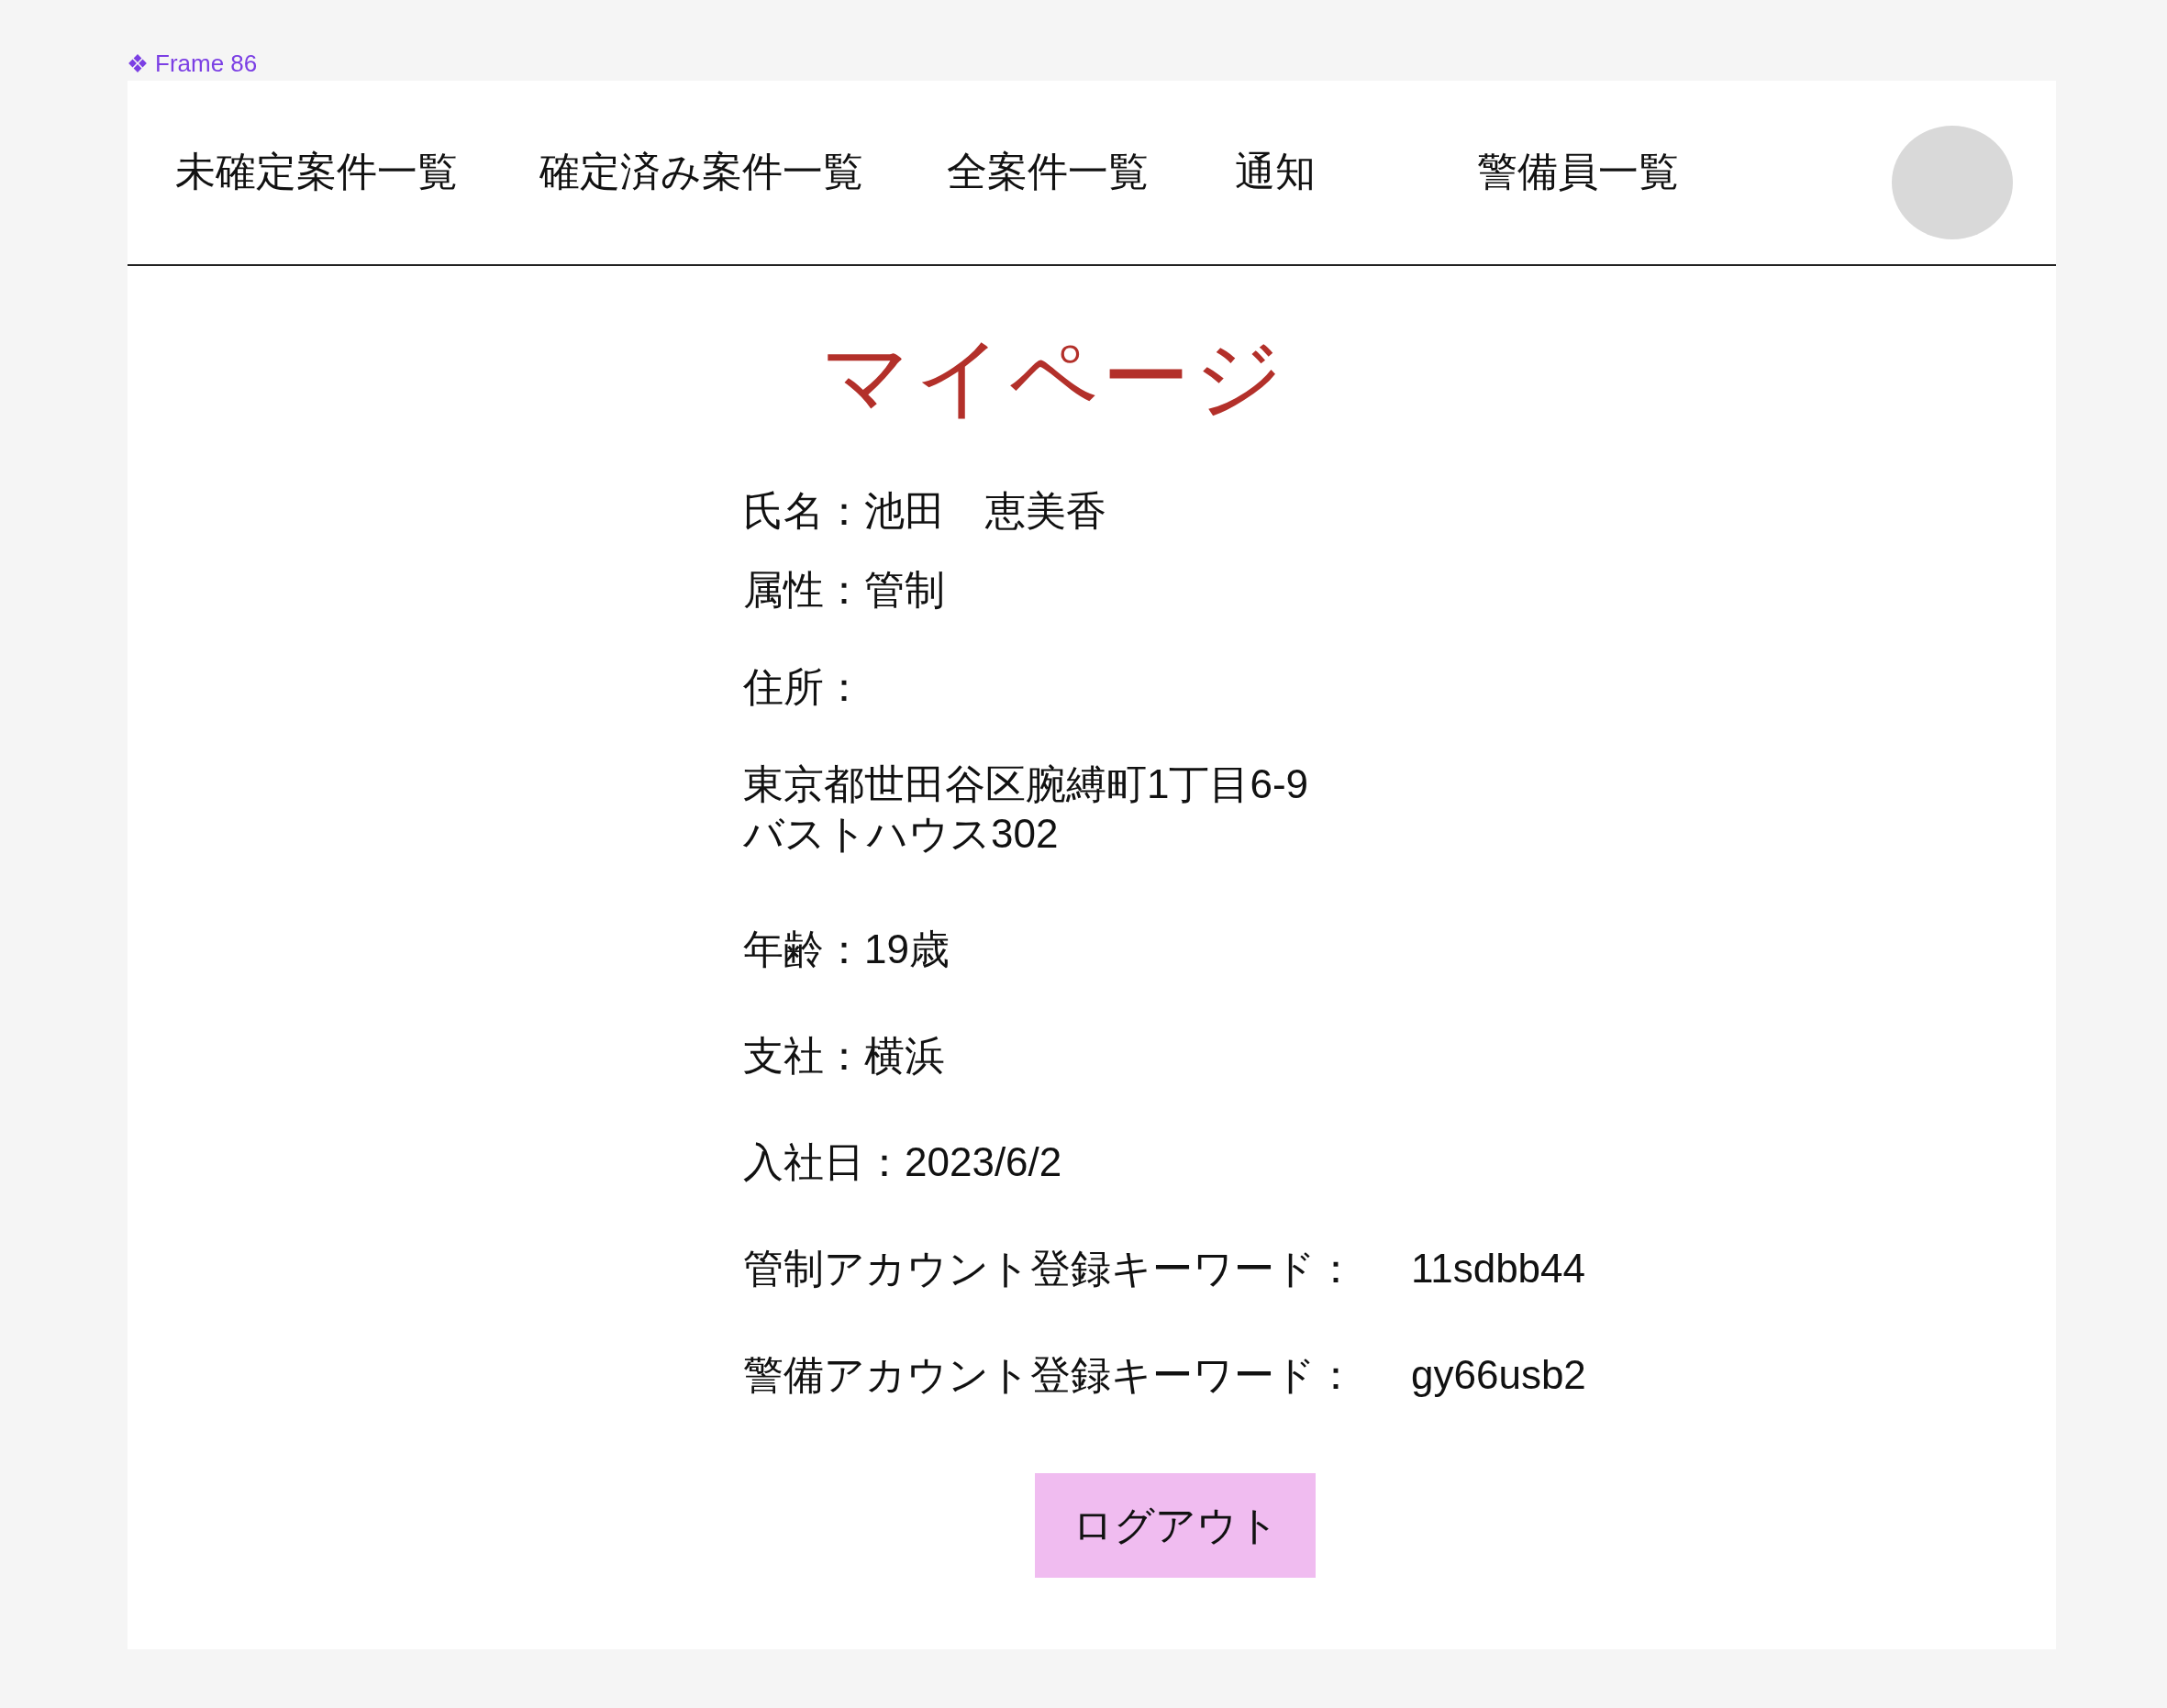 The width and height of the screenshot is (2167, 1708). Describe the element at coordinates (1499, 1375) in the screenshot. I see `keyword-value: gy66usb2` at that location.